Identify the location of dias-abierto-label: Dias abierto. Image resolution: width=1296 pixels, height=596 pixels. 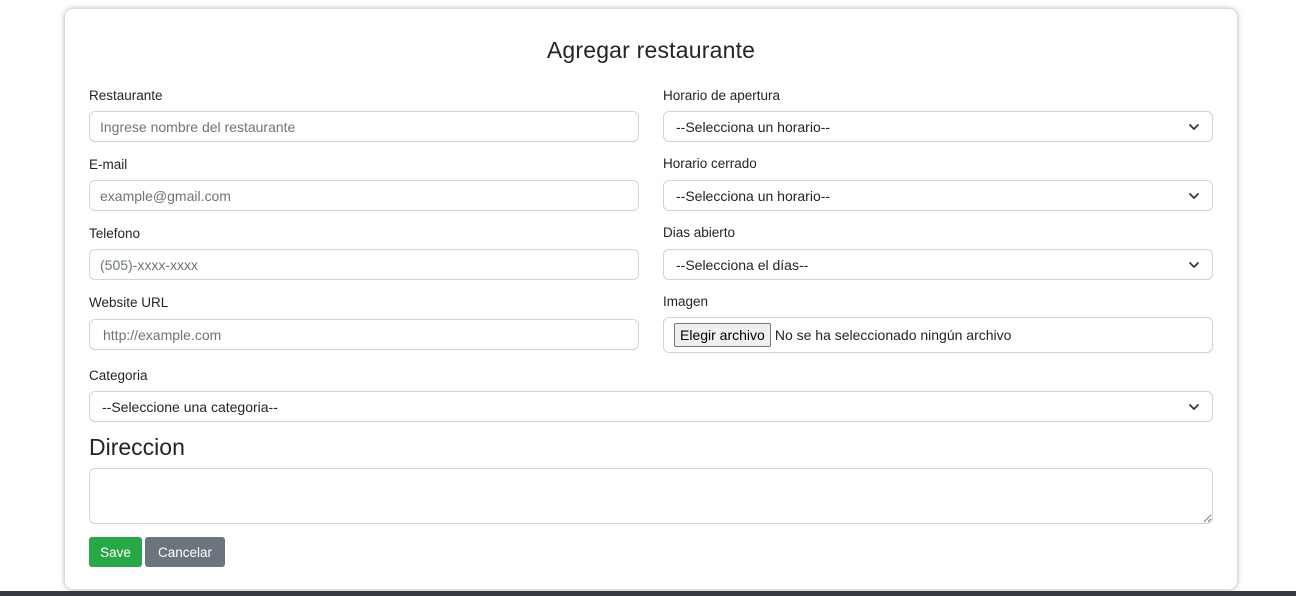
(699, 232).